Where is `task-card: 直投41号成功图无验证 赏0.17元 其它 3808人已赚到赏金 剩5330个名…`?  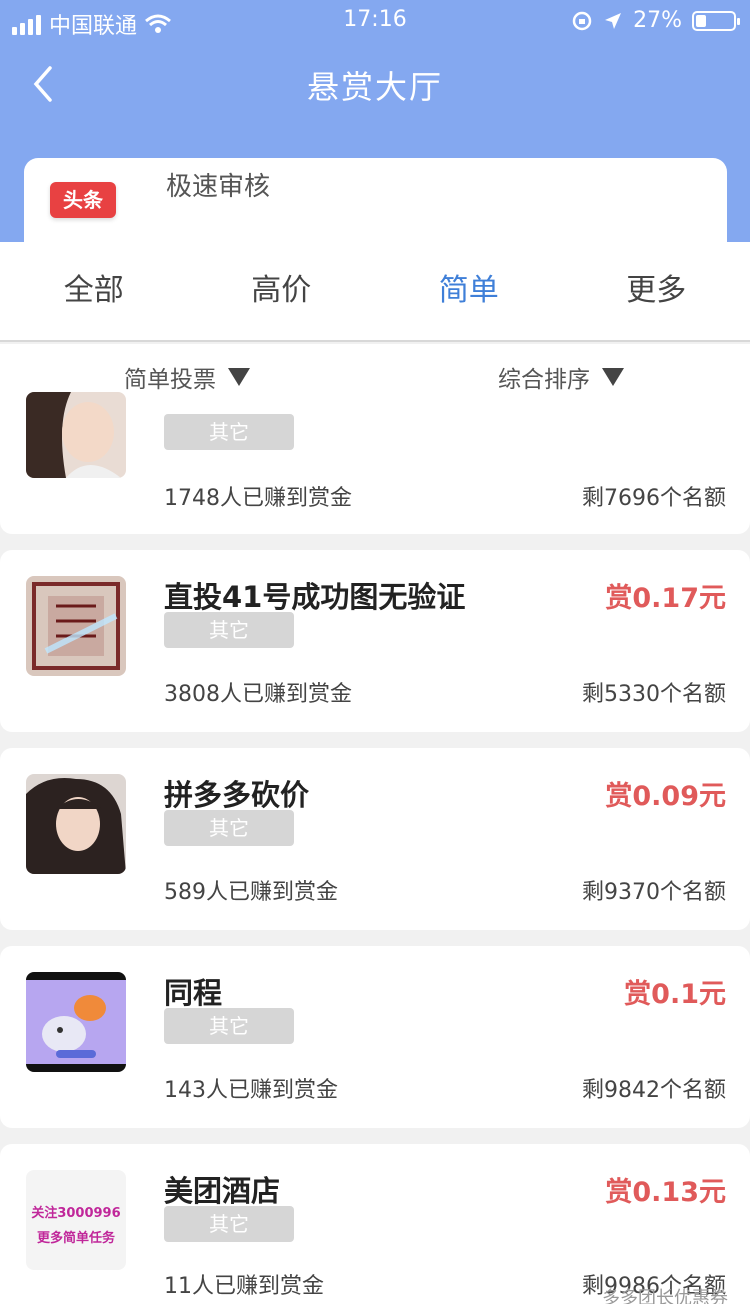 task-card: 直投41号成功图无验证 赏0.17元 其它 3808人已赚到赏金 剩5330个名… is located at coordinates (375, 641).